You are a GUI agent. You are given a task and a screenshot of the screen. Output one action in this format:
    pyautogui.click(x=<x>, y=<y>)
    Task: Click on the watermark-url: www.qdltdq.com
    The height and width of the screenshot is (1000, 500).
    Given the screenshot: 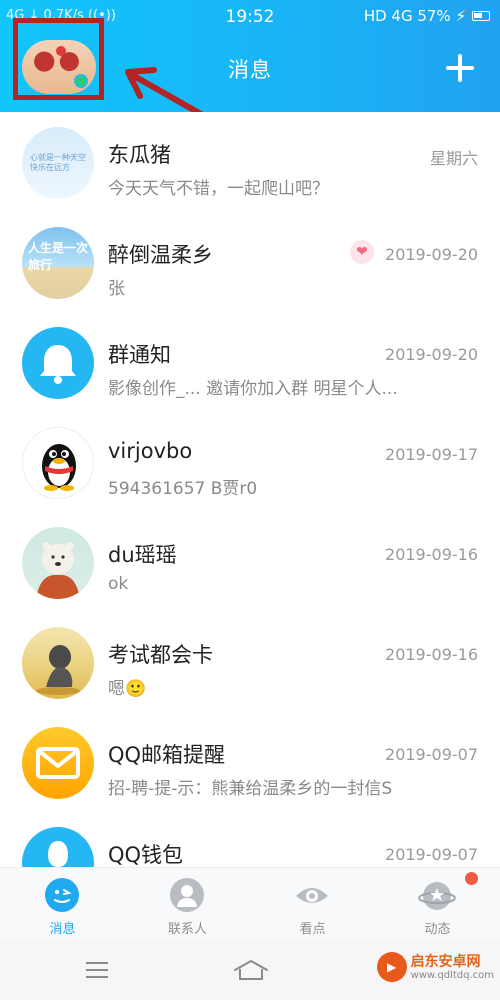 What is the action you would take?
    pyautogui.click(x=452, y=975)
    